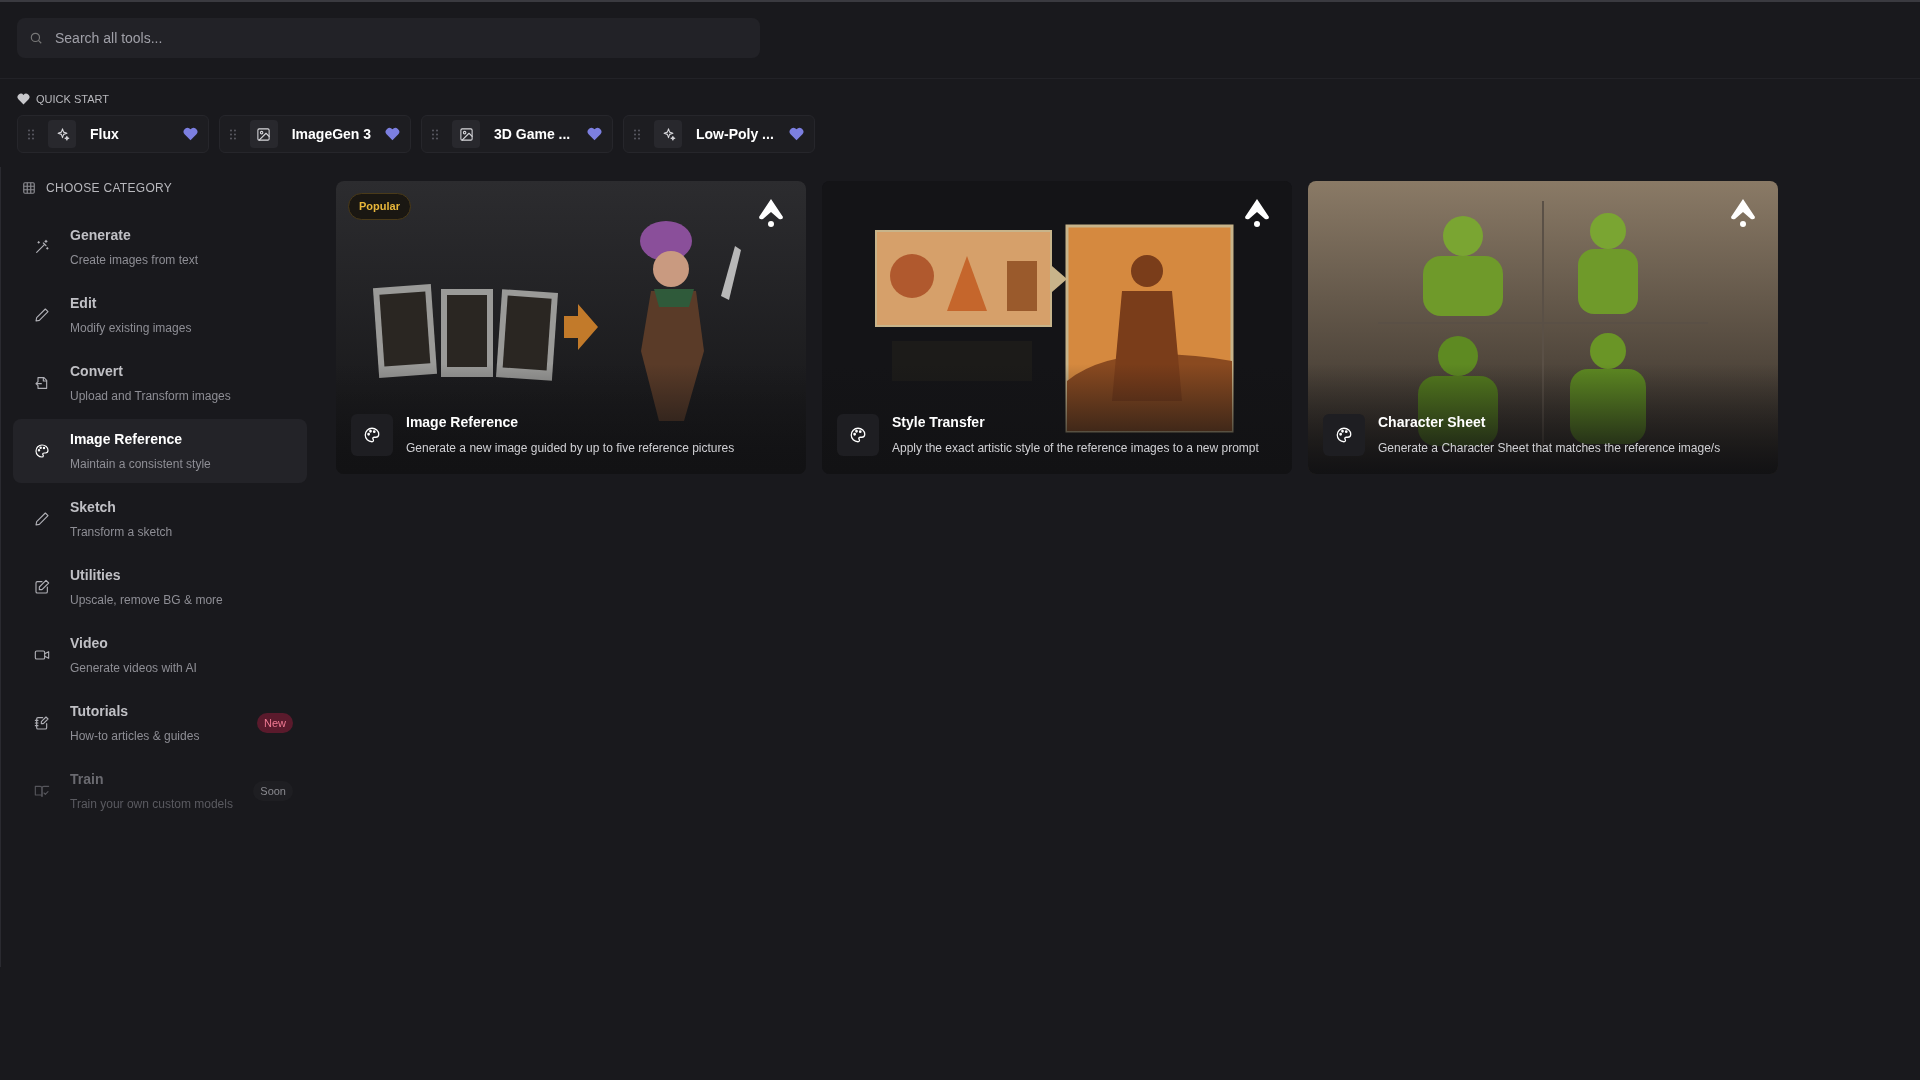  What do you see at coordinates (463, 422) in the screenshot?
I see `card-title: Image Reference` at bounding box center [463, 422].